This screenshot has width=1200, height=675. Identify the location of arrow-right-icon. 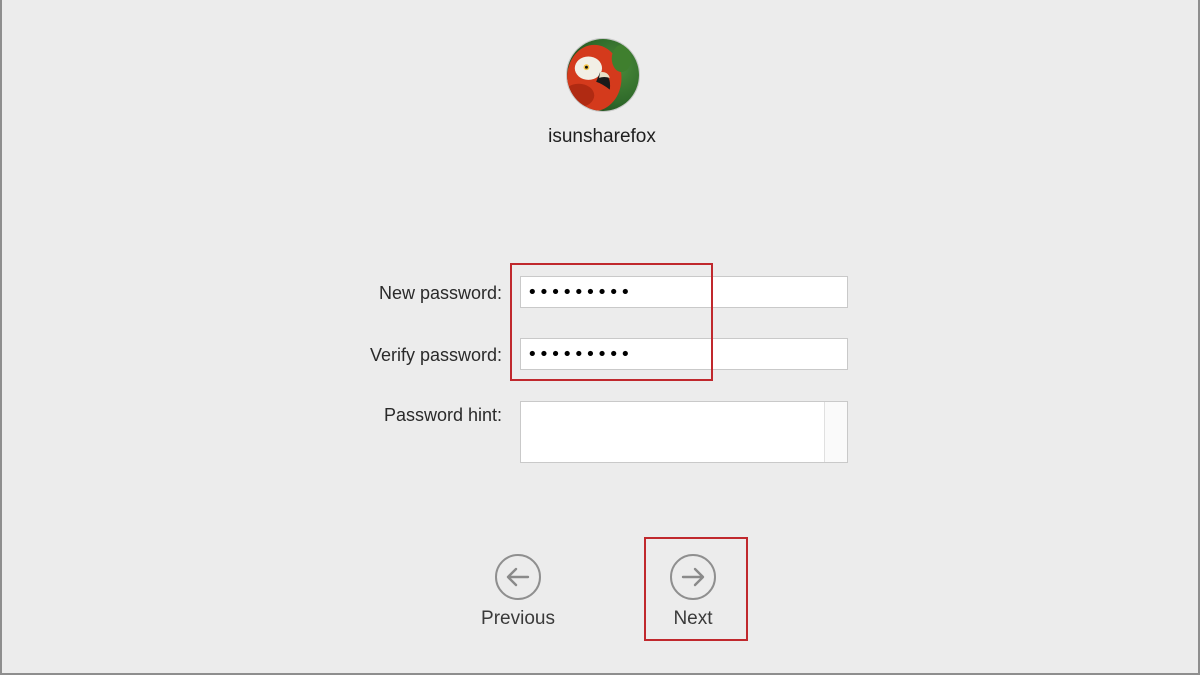
(693, 577).